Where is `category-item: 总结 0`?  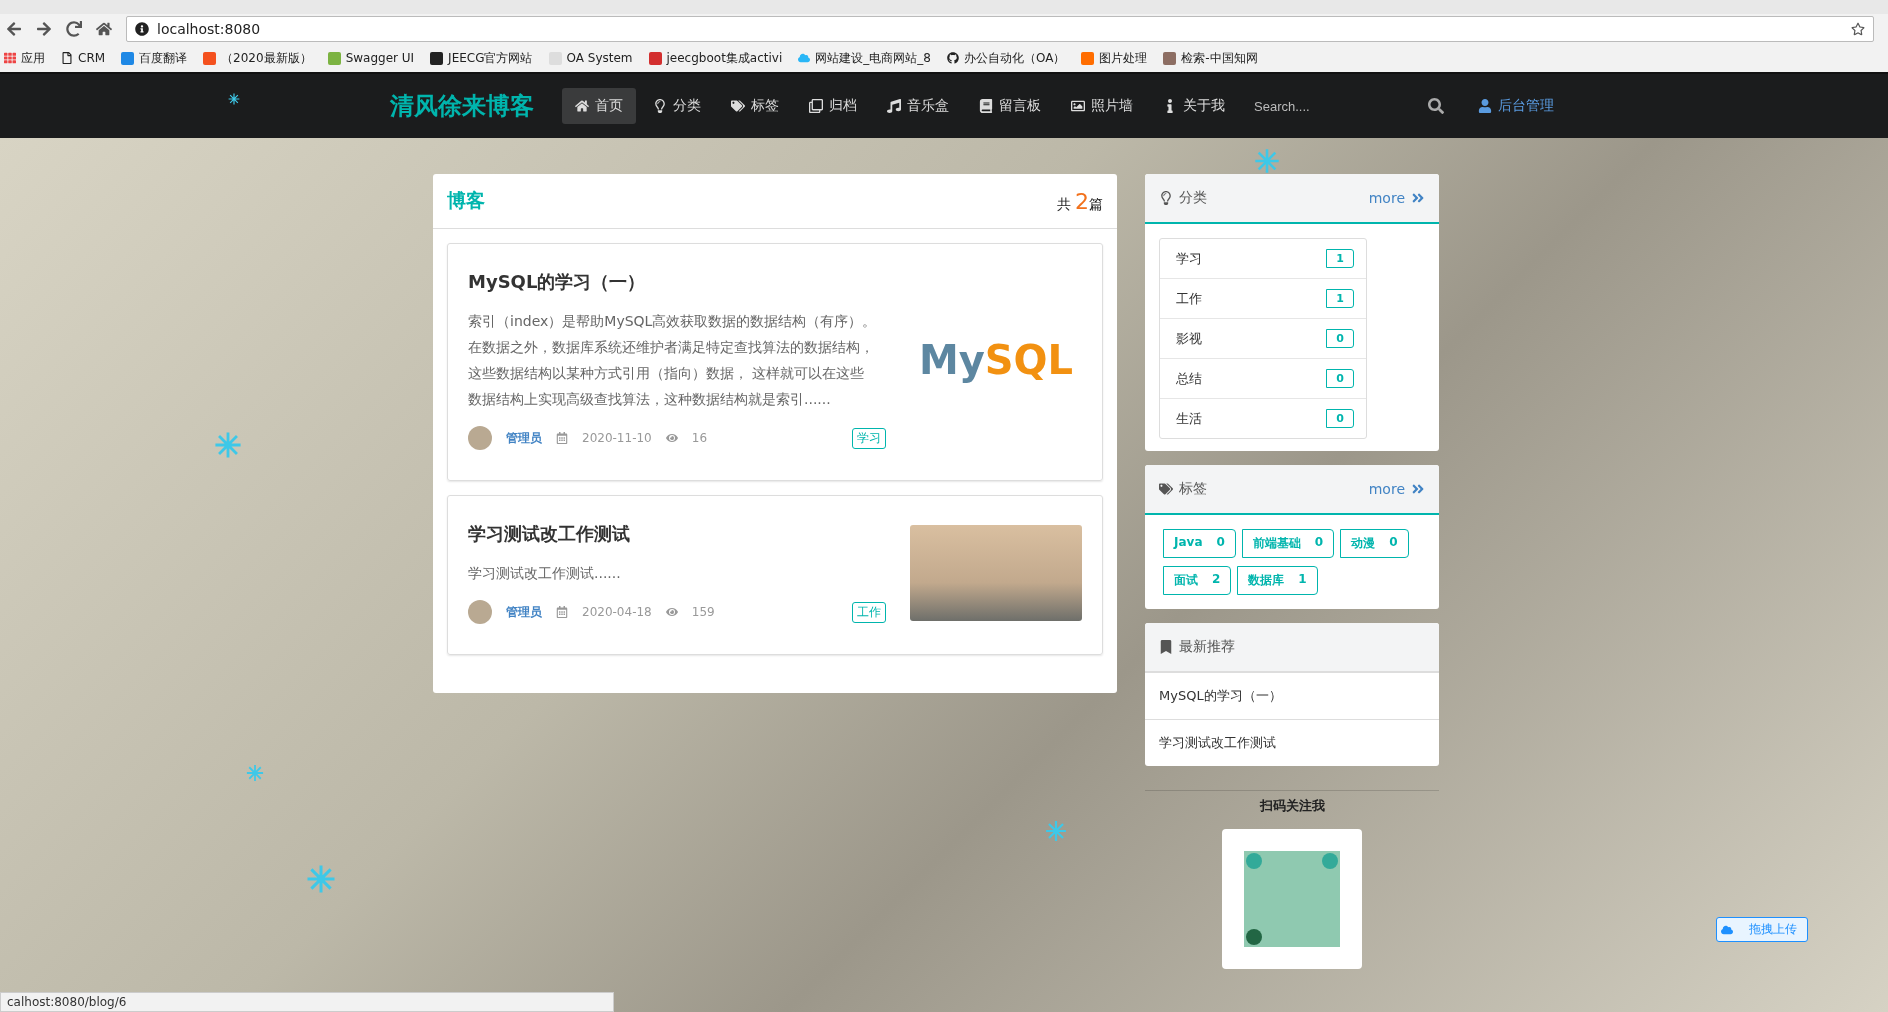
category-item: 总结 0 is located at coordinates (1263, 378).